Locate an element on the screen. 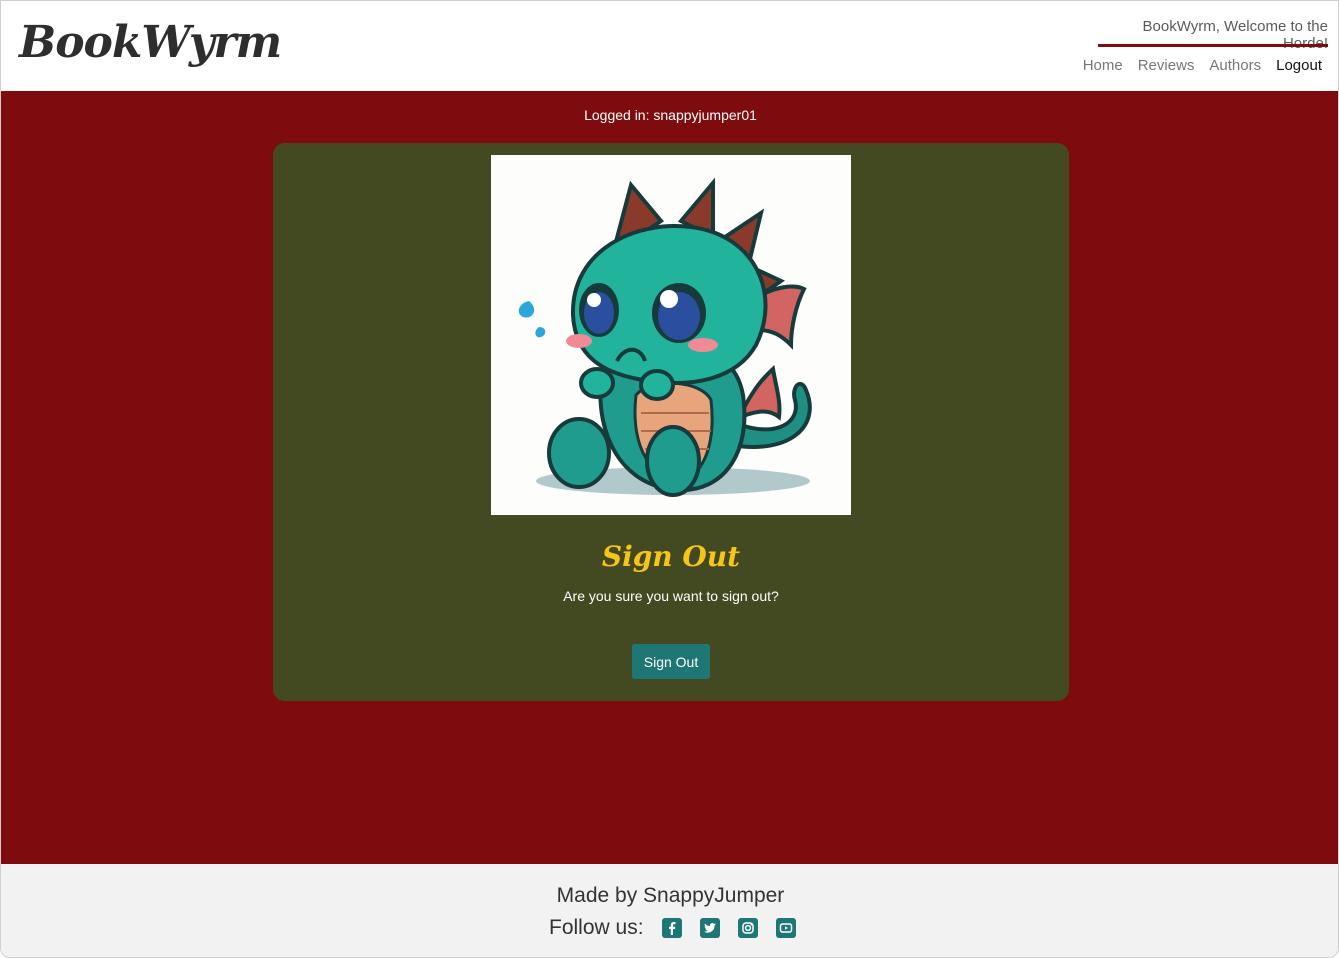 Image resolution: width=1339 pixels, height=958 pixels. logged-in-status: Logged in: snappyjumper01 is located at coordinates (670, 115).